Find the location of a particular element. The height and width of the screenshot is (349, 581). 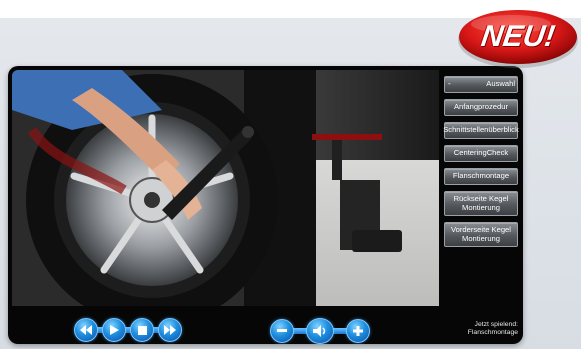

rewind-button is located at coordinates (86, 330).